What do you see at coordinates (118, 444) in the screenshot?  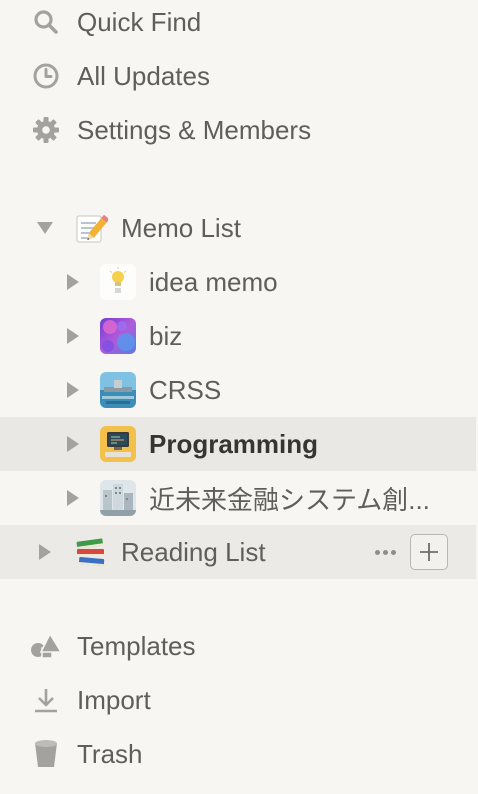 I see `computer-photo-icon` at bounding box center [118, 444].